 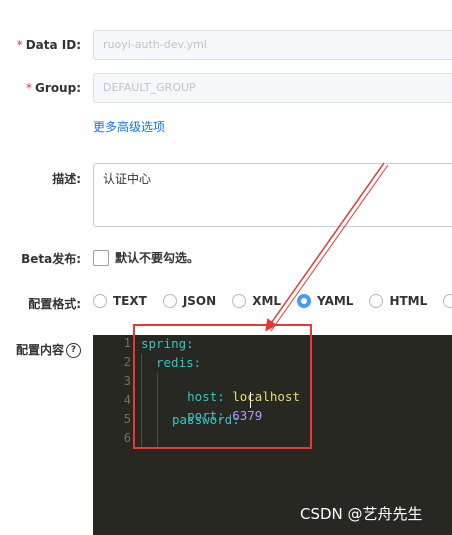 What do you see at coordinates (361, 514) in the screenshot?
I see `watermark: CSDN @艺舟先生` at bounding box center [361, 514].